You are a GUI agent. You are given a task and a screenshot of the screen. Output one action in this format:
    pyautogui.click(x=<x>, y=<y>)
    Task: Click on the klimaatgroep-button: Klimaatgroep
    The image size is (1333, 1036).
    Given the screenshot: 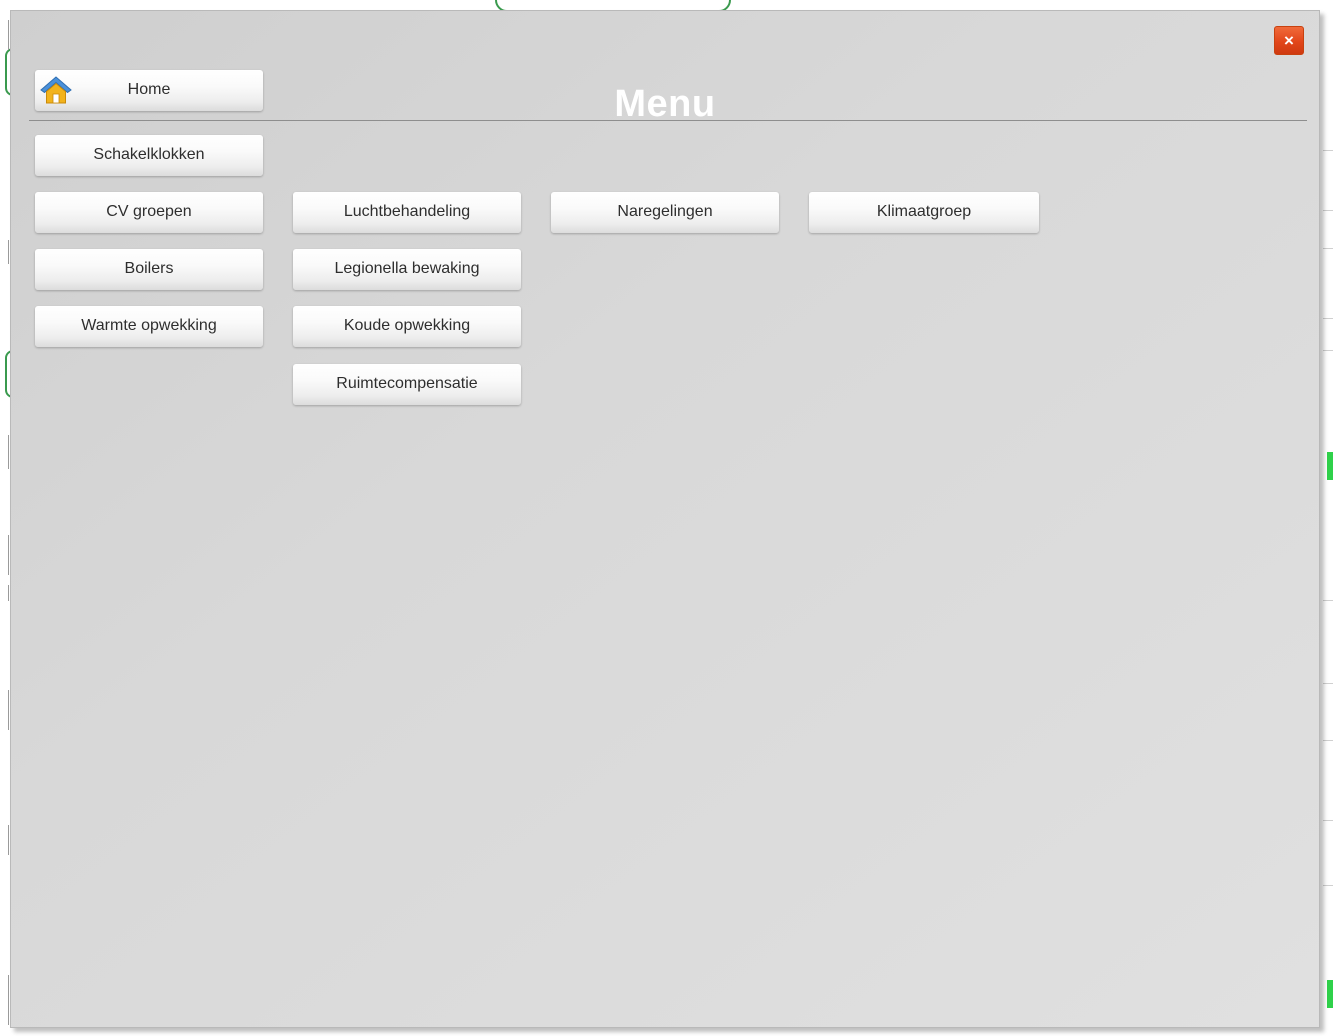 What is the action you would take?
    pyautogui.click(x=924, y=212)
    